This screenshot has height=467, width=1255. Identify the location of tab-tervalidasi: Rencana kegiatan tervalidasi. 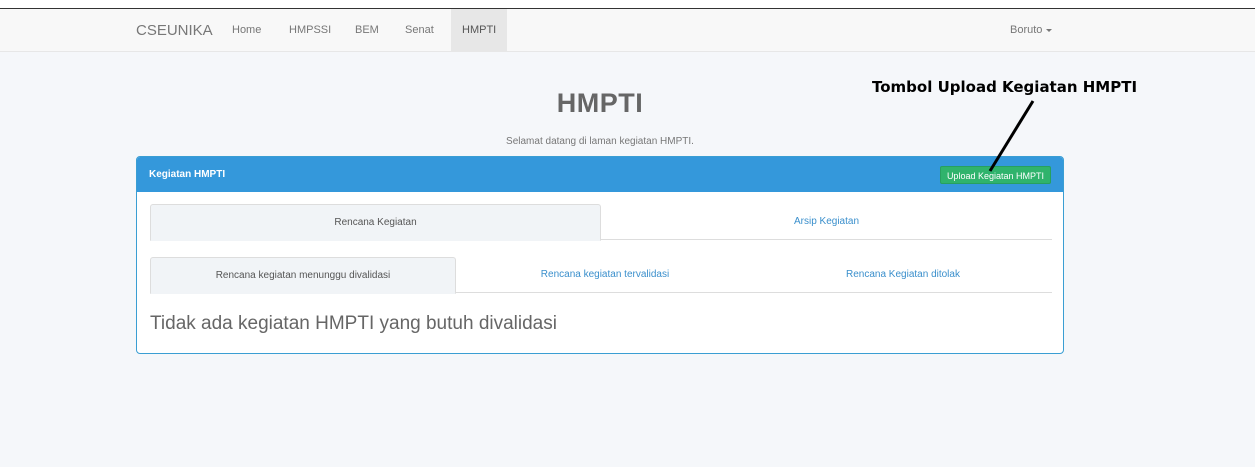
(605, 275).